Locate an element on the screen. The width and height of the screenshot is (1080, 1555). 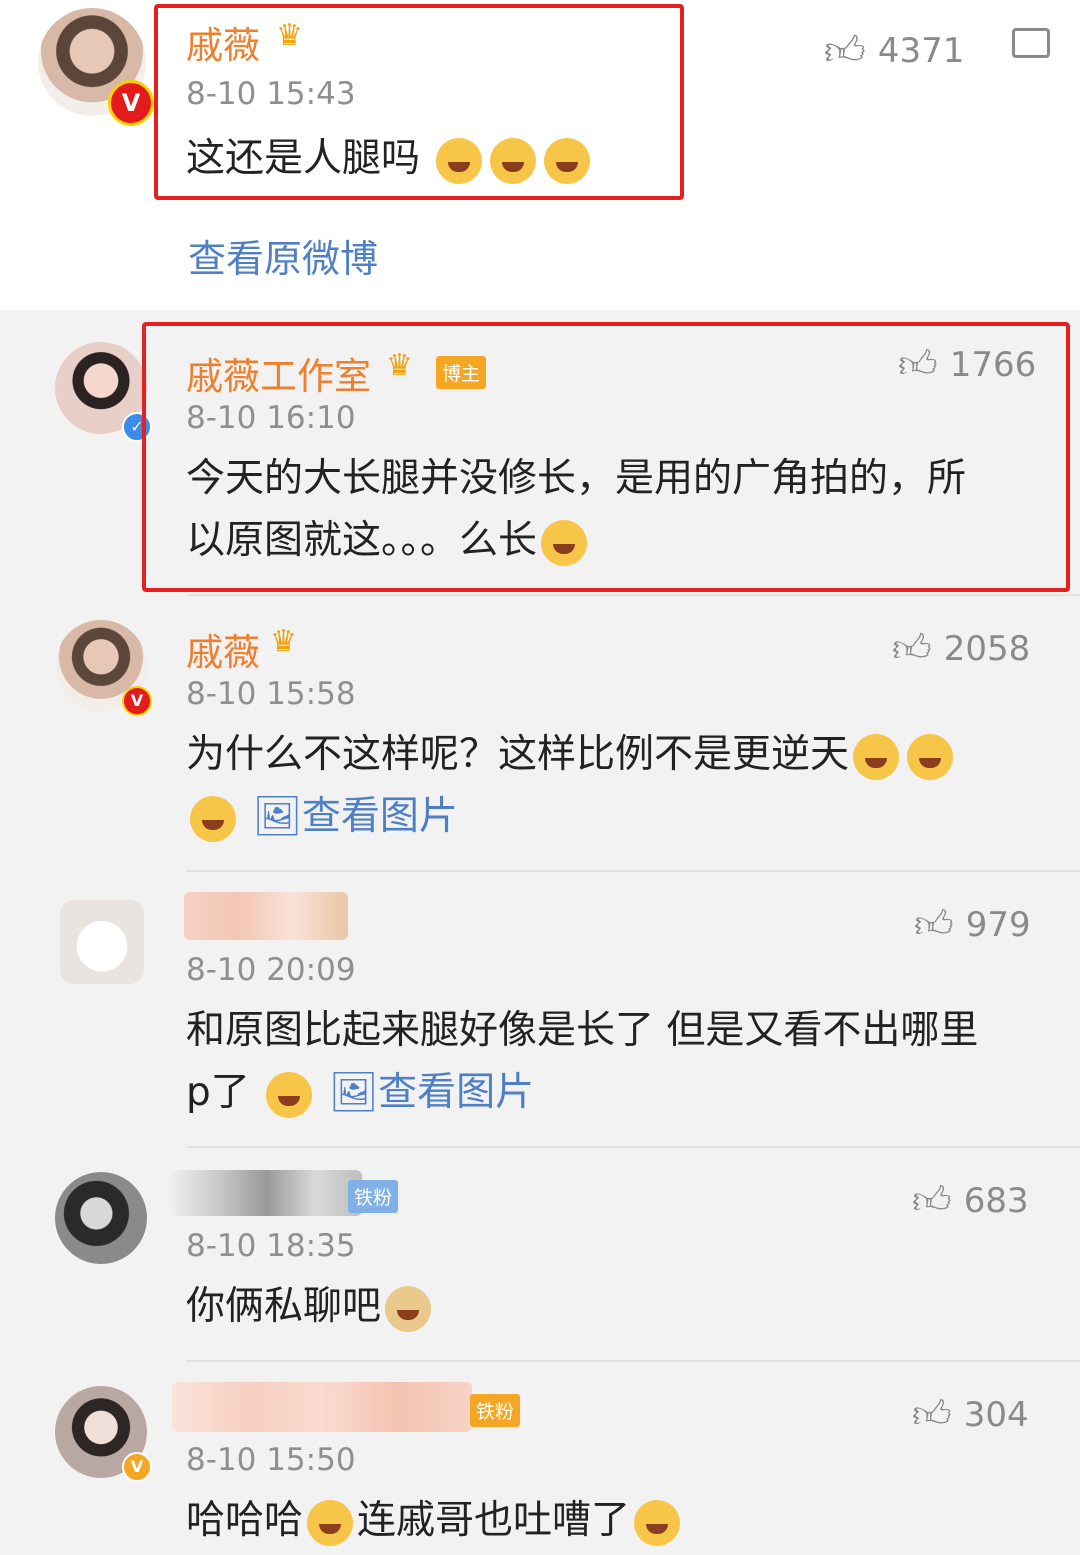
comment-text: 和原图比起来腿好像是长了 但是又看不出哪里 p了 🖼︎查看图片 is located at coordinates (582, 1062).